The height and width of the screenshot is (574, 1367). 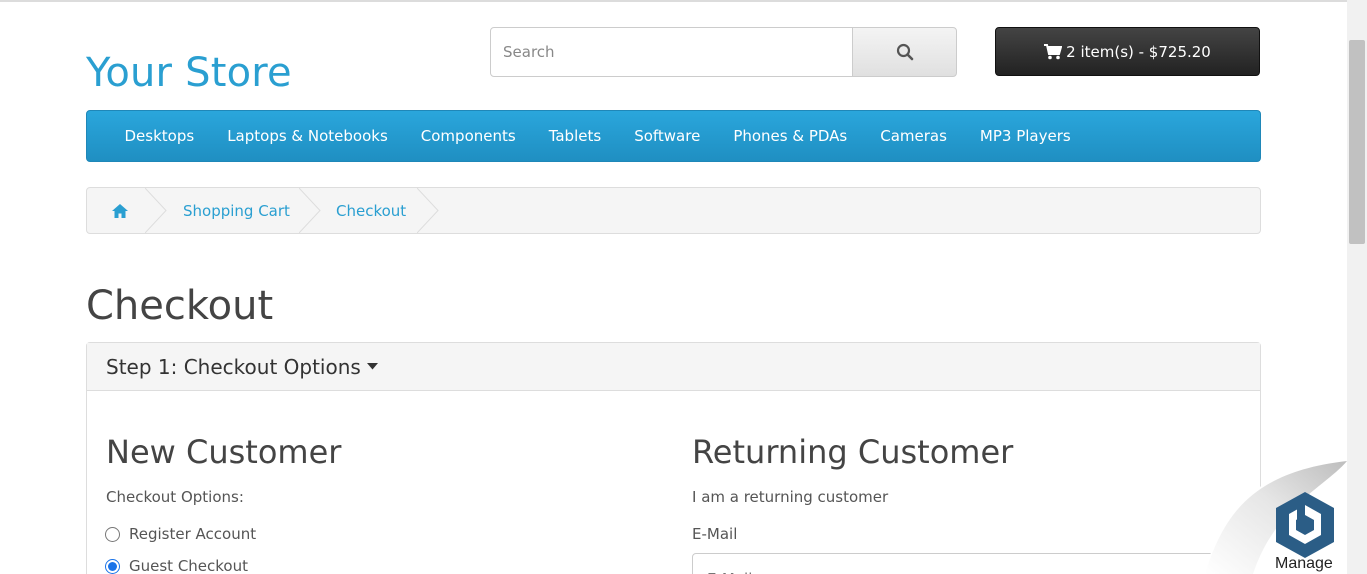 What do you see at coordinates (1138, 51) in the screenshot?
I see `cart-summary: 2 item(s) - $725.20` at bounding box center [1138, 51].